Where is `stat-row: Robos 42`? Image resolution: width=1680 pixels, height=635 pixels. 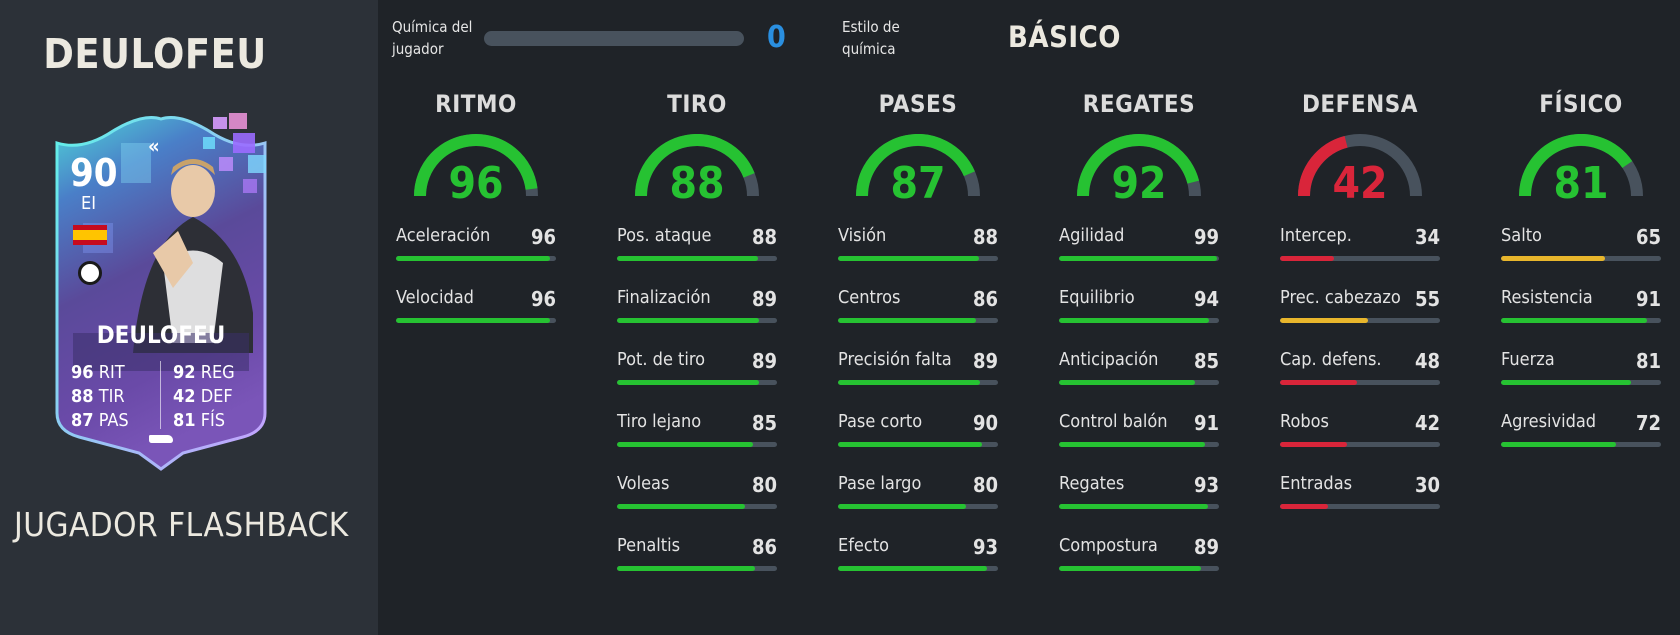 stat-row: Robos 42 is located at coordinates (1360, 433).